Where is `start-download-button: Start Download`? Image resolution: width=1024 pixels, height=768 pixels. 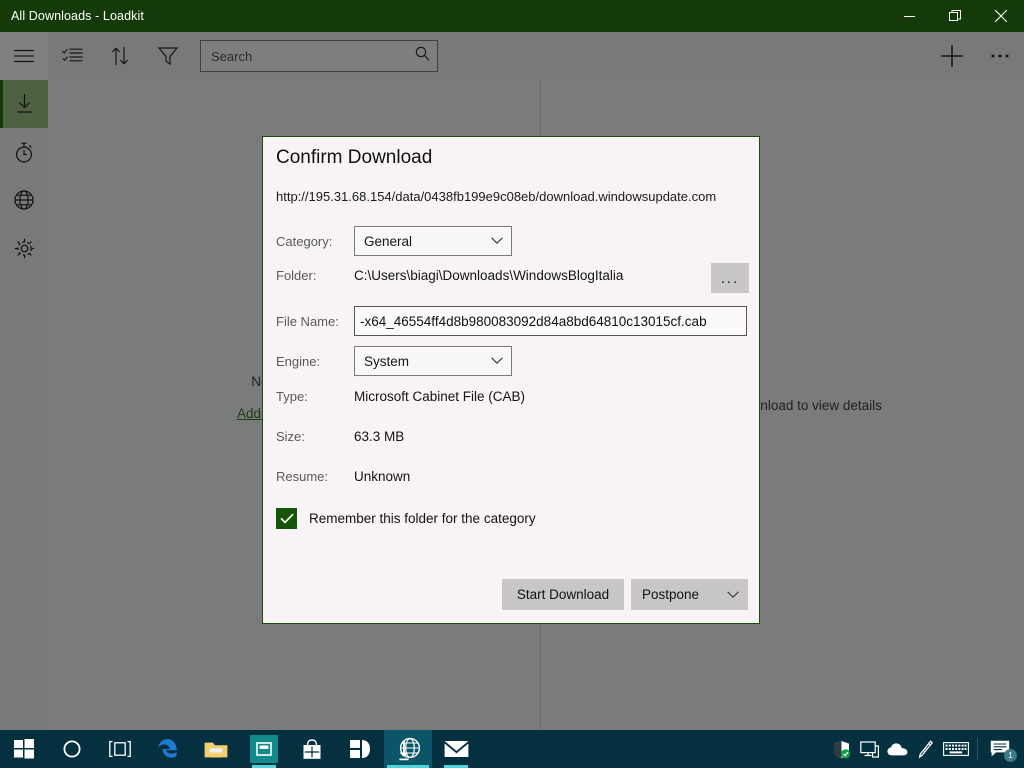
start-download-button: Start Download is located at coordinates (563, 594).